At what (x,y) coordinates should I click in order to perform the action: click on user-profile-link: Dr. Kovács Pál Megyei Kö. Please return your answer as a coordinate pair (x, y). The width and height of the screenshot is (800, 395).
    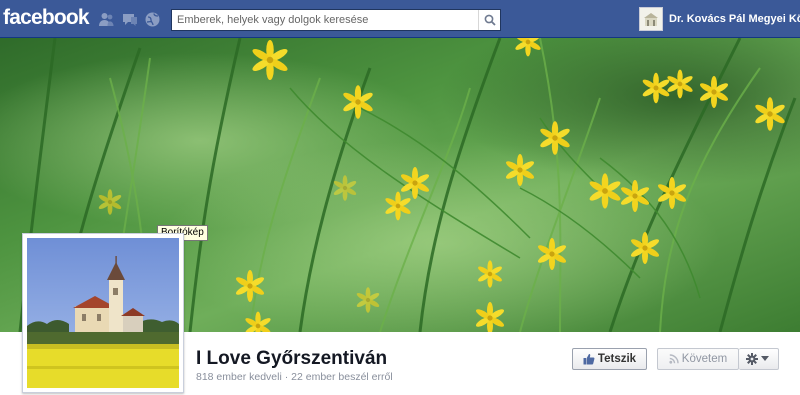
    Looking at the image, I should click on (719, 19).